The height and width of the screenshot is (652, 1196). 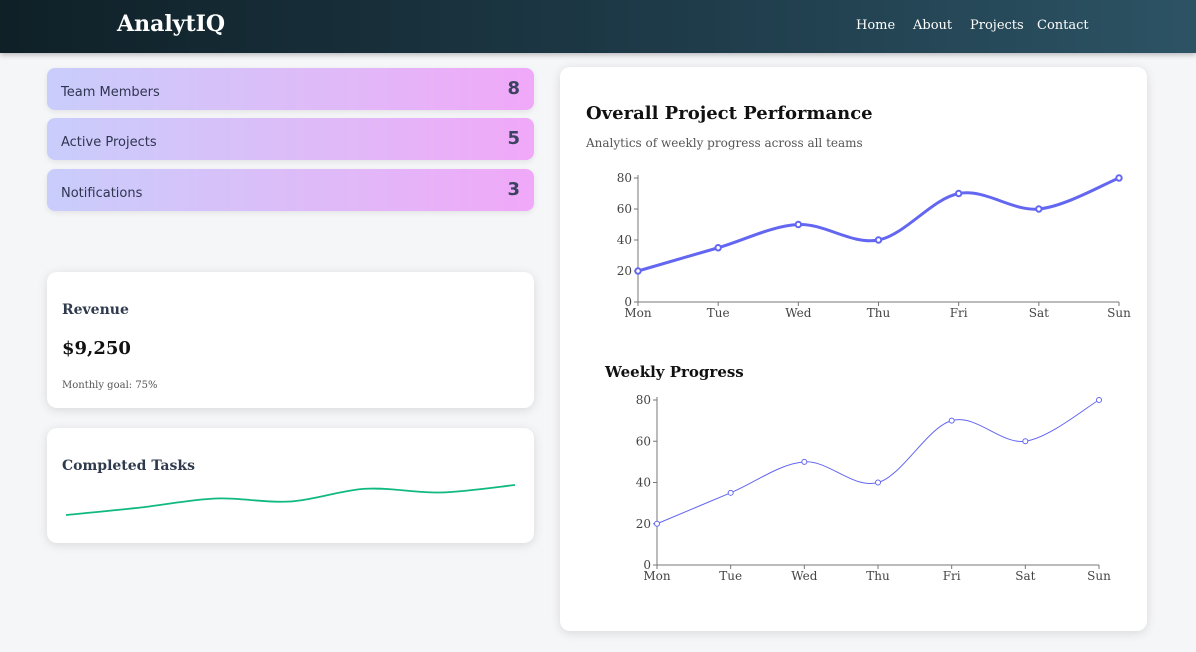 What do you see at coordinates (1099, 576) in the screenshot?
I see `x-tick-label: Sun` at bounding box center [1099, 576].